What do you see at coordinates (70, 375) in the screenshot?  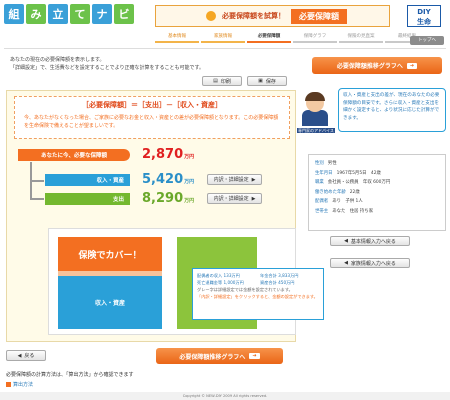 I see `footnote: 必要保障額の計算方法は、「算出方法」から確認できます` at bounding box center [70, 375].